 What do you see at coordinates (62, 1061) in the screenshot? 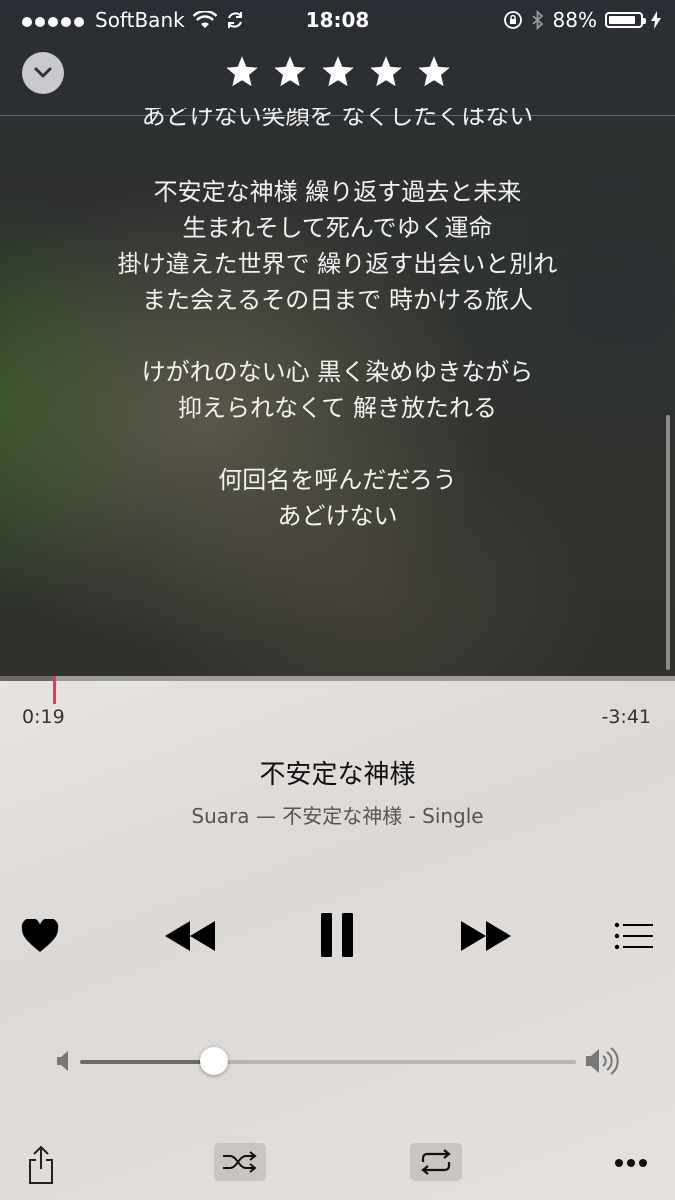
I see `volume-min-icon` at bounding box center [62, 1061].